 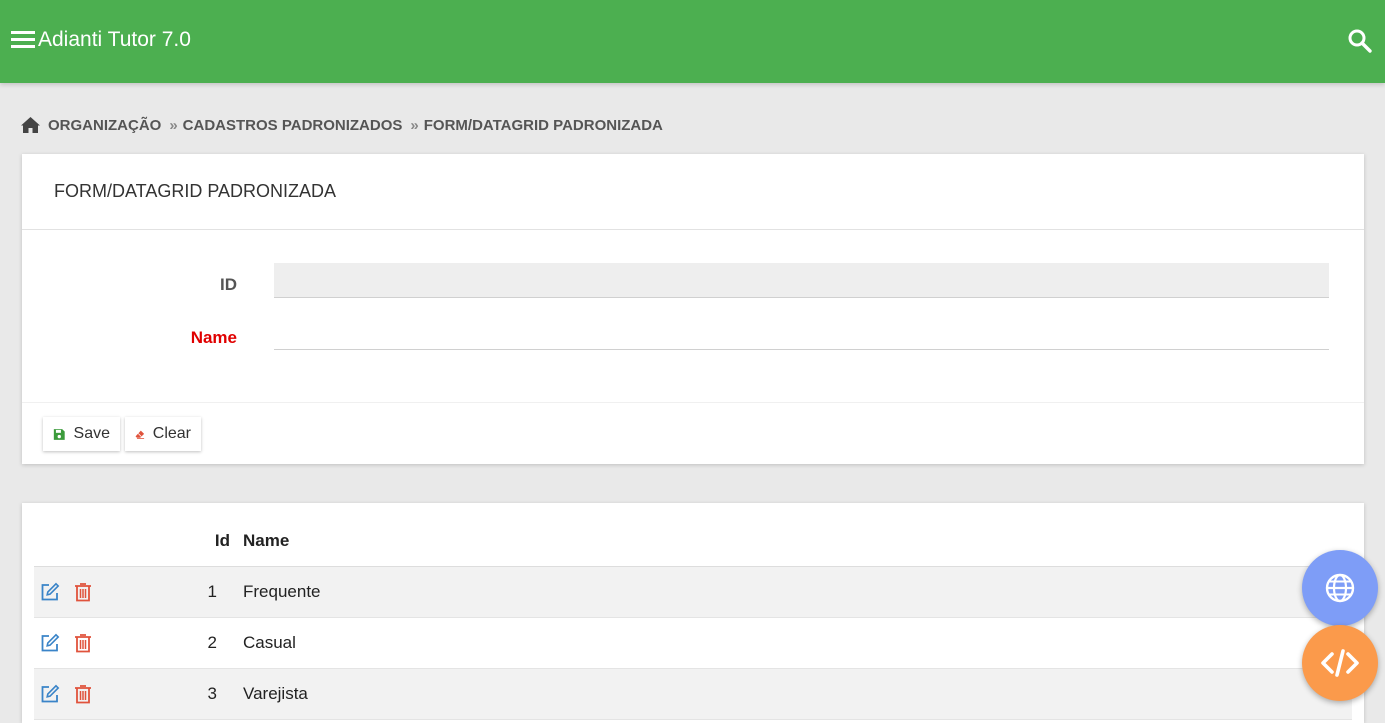 I want to click on name-field, so click(x=801, y=332).